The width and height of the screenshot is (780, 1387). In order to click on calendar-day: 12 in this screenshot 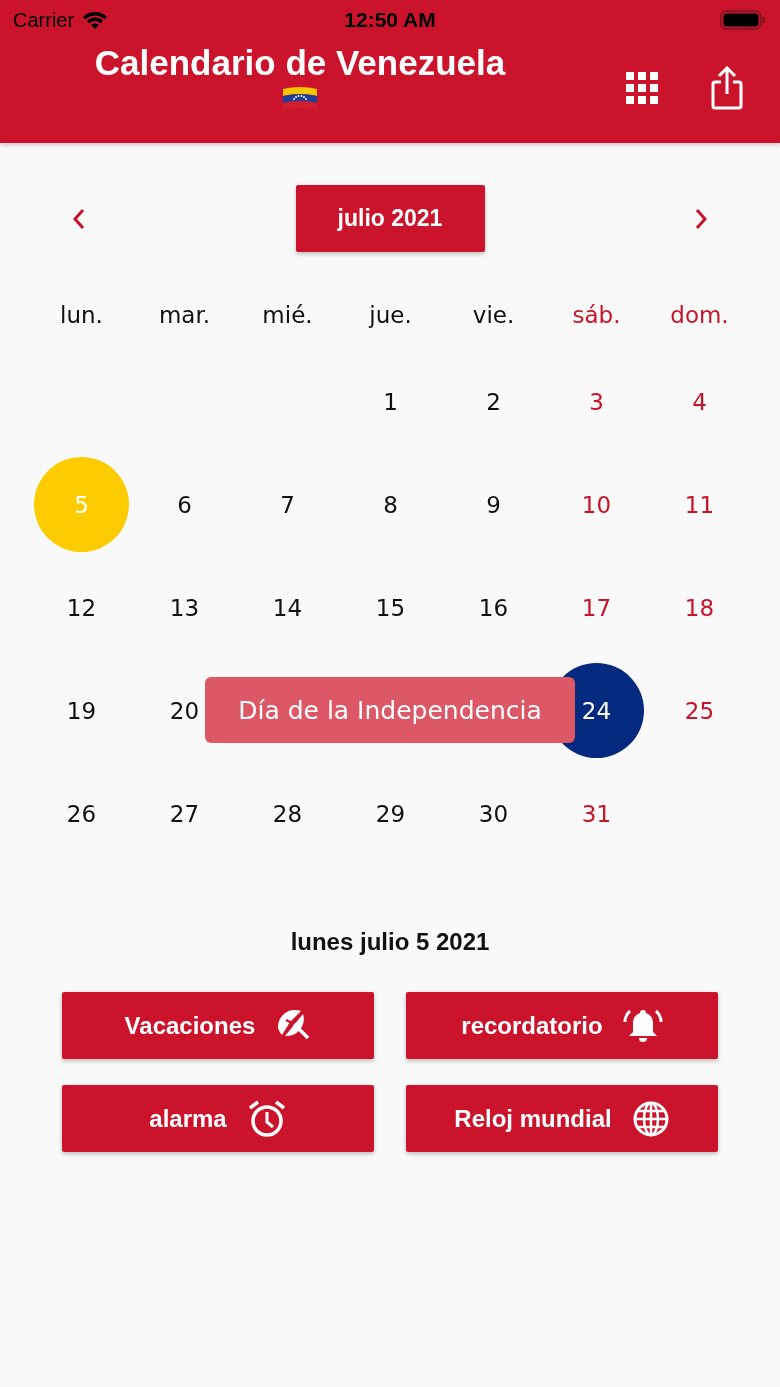, I will do `click(81, 607)`.